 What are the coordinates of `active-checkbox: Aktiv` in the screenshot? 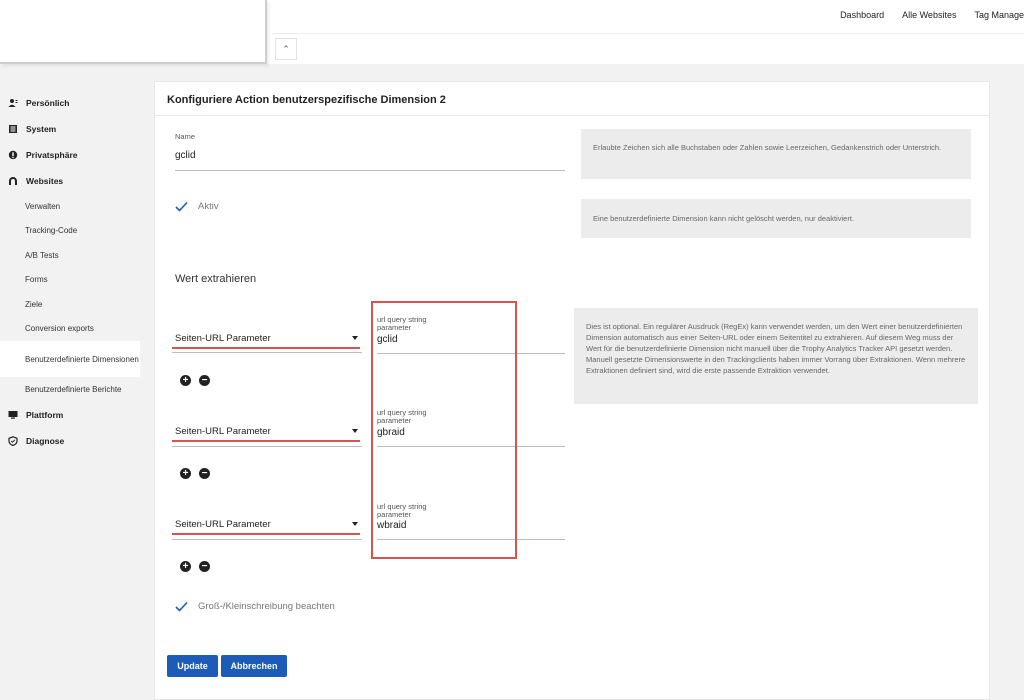 It's located at (197, 206).